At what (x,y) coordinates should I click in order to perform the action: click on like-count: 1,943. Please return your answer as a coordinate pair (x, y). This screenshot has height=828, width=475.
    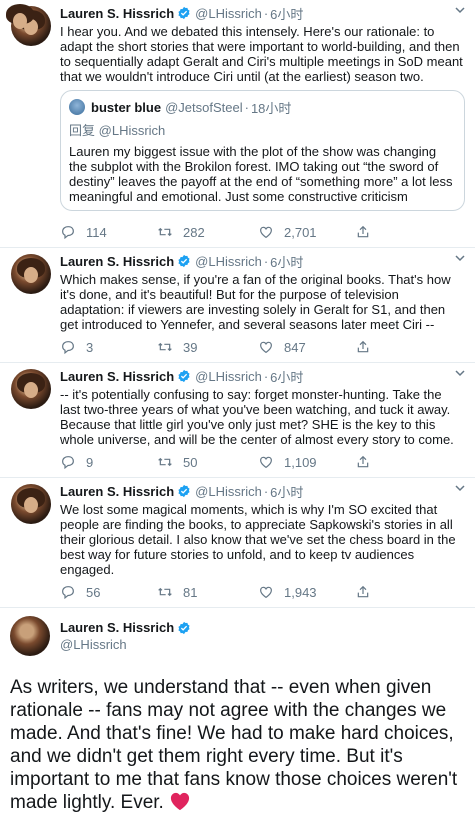
    Looking at the image, I should click on (300, 592).